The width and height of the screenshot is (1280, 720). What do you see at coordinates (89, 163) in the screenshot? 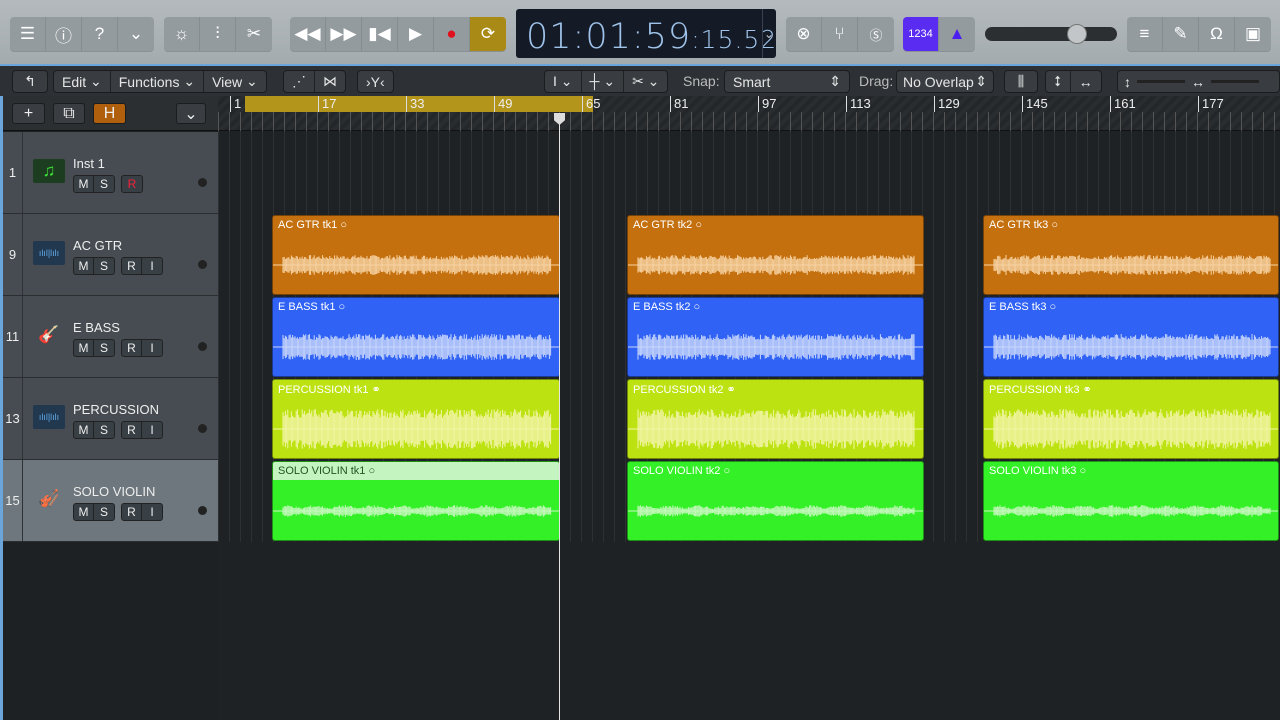
I see `track-name: Inst 1` at bounding box center [89, 163].